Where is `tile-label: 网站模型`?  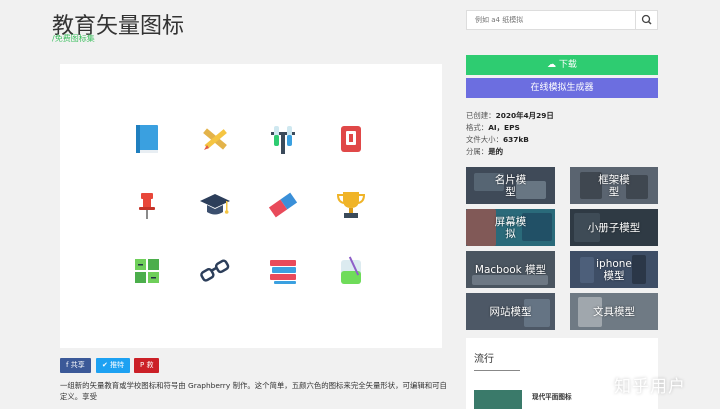 tile-label: 网站模型 is located at coordinates (510, 311).